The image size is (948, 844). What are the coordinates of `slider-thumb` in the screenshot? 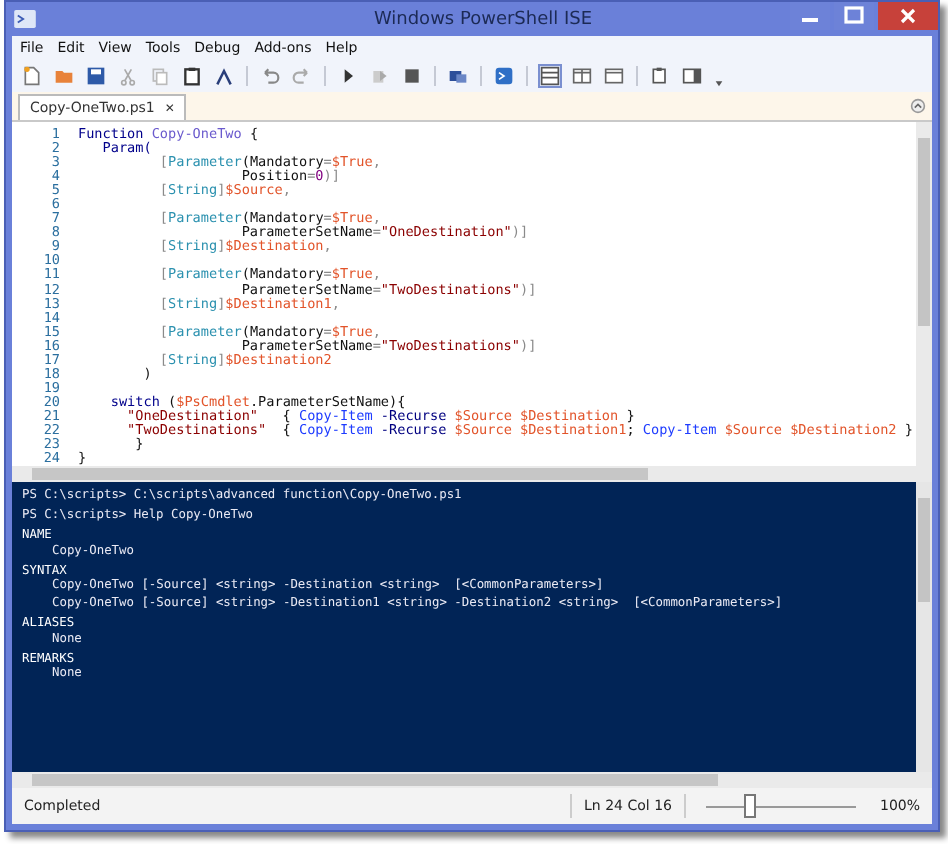 It's located at (749, 806).